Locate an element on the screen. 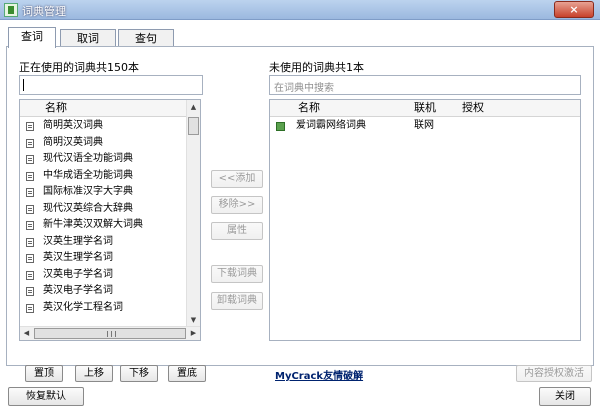 This screenshot has height=420, width=600. column-header-online: 联机 is located at coordinates (425, 107).